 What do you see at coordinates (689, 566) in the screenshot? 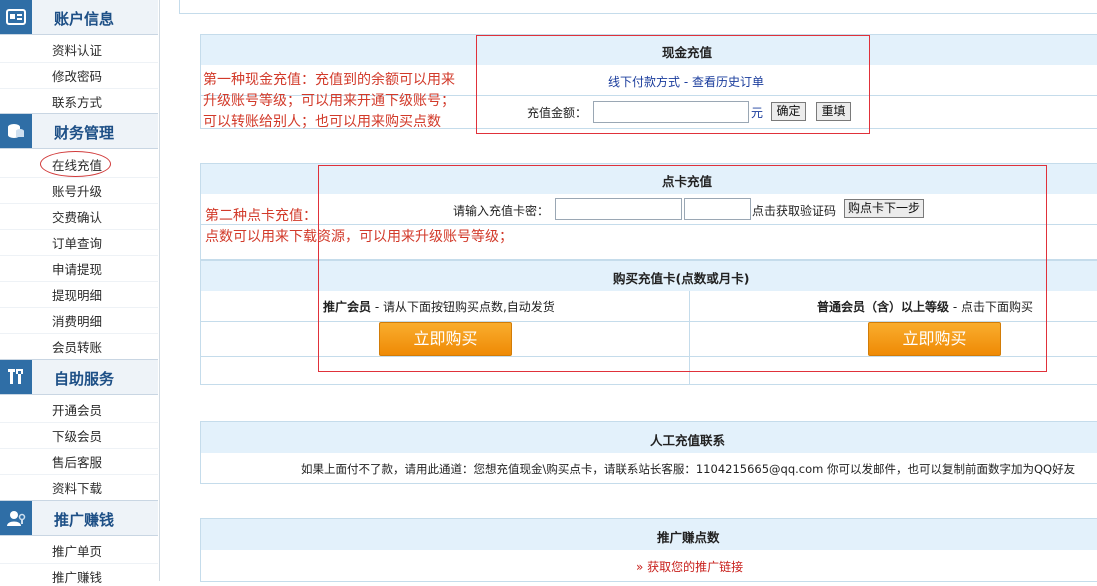
I see `promo-link: » 获取您的推广链接` at bounding box center [689, 566].